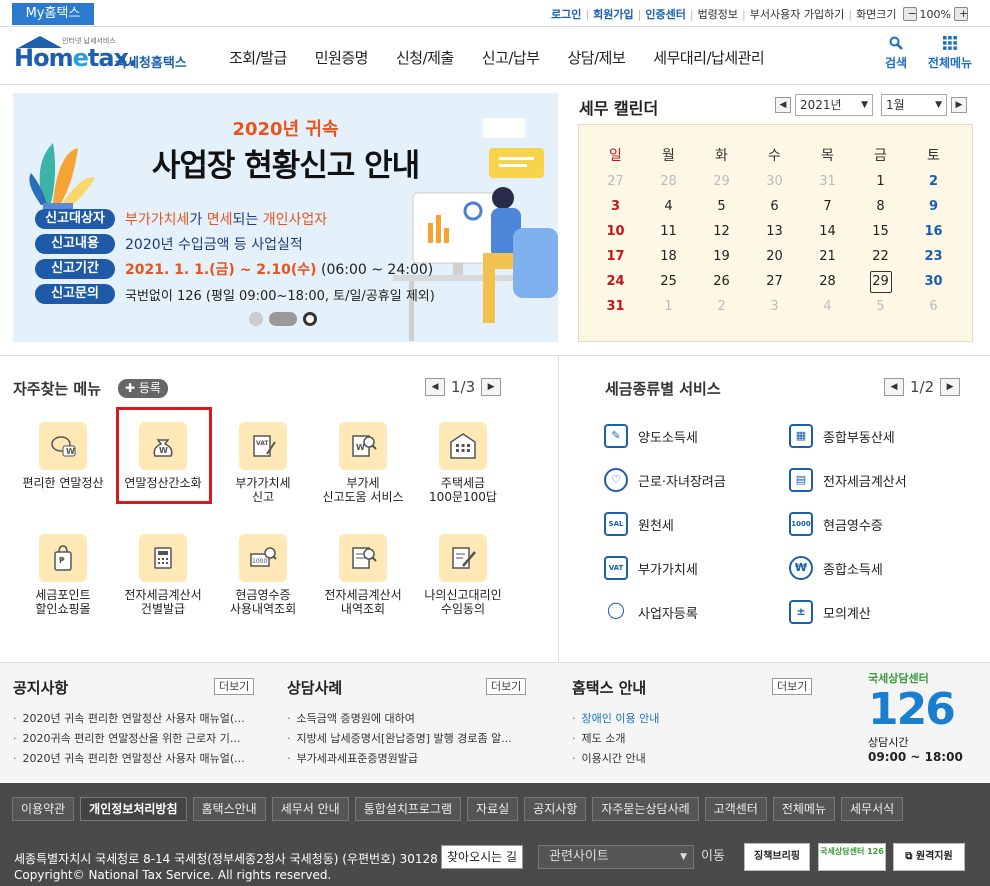 The width and height of the screenshot is (990, 886). Describe the element at coordinates (933, 256) in the screenshot. I see `calendar-day: 23` at that location.